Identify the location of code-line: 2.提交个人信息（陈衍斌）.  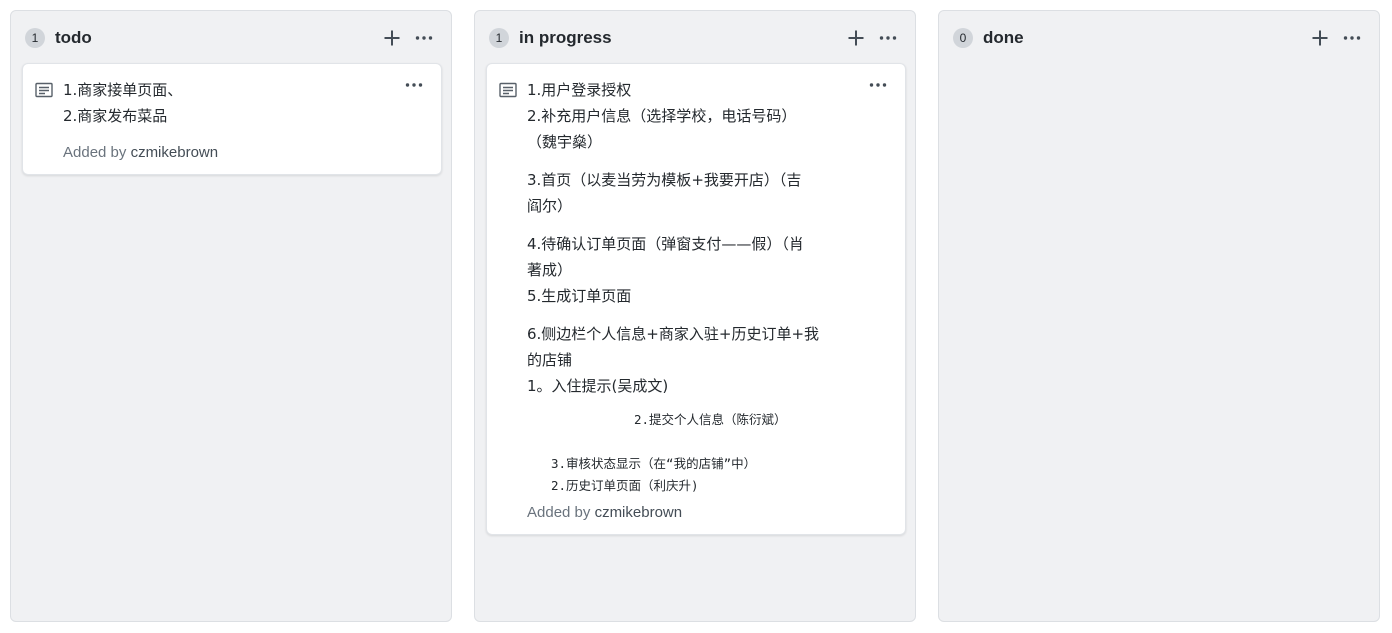
(710, 419).